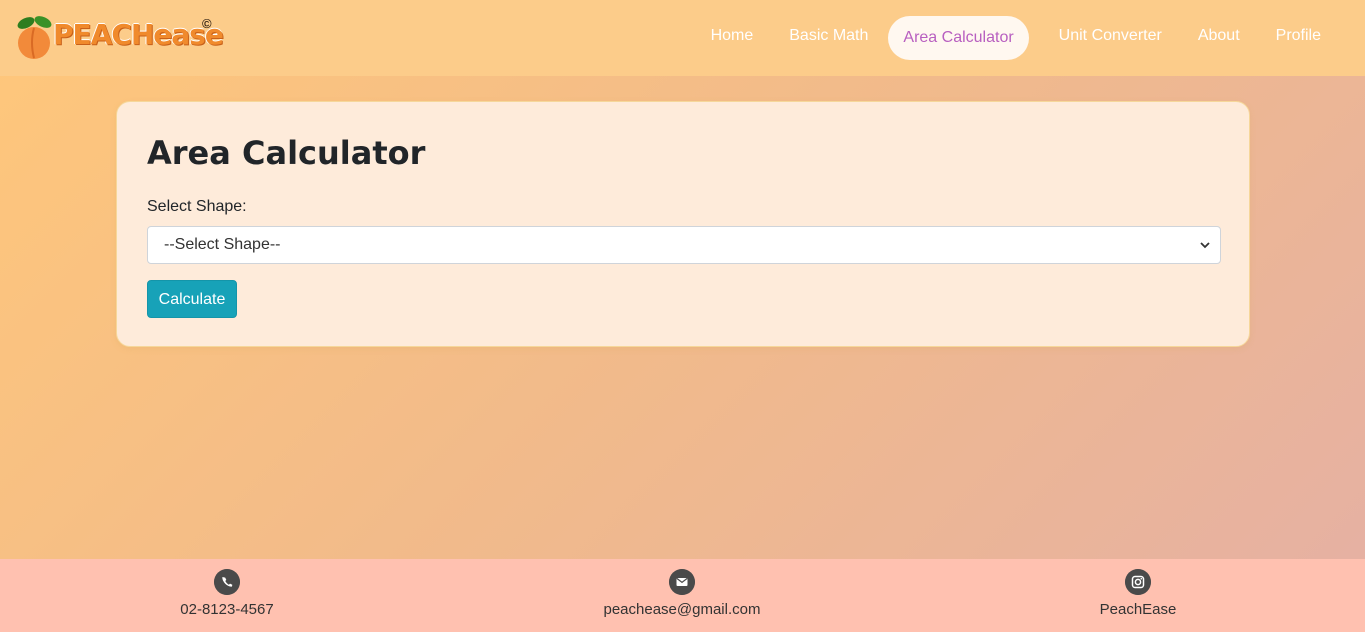 This screenshot has width=1365, height=632. Describe the element at coordinates (682, 609) in the screenshot. I see `email-address: peachease@gmail.com` at that location.